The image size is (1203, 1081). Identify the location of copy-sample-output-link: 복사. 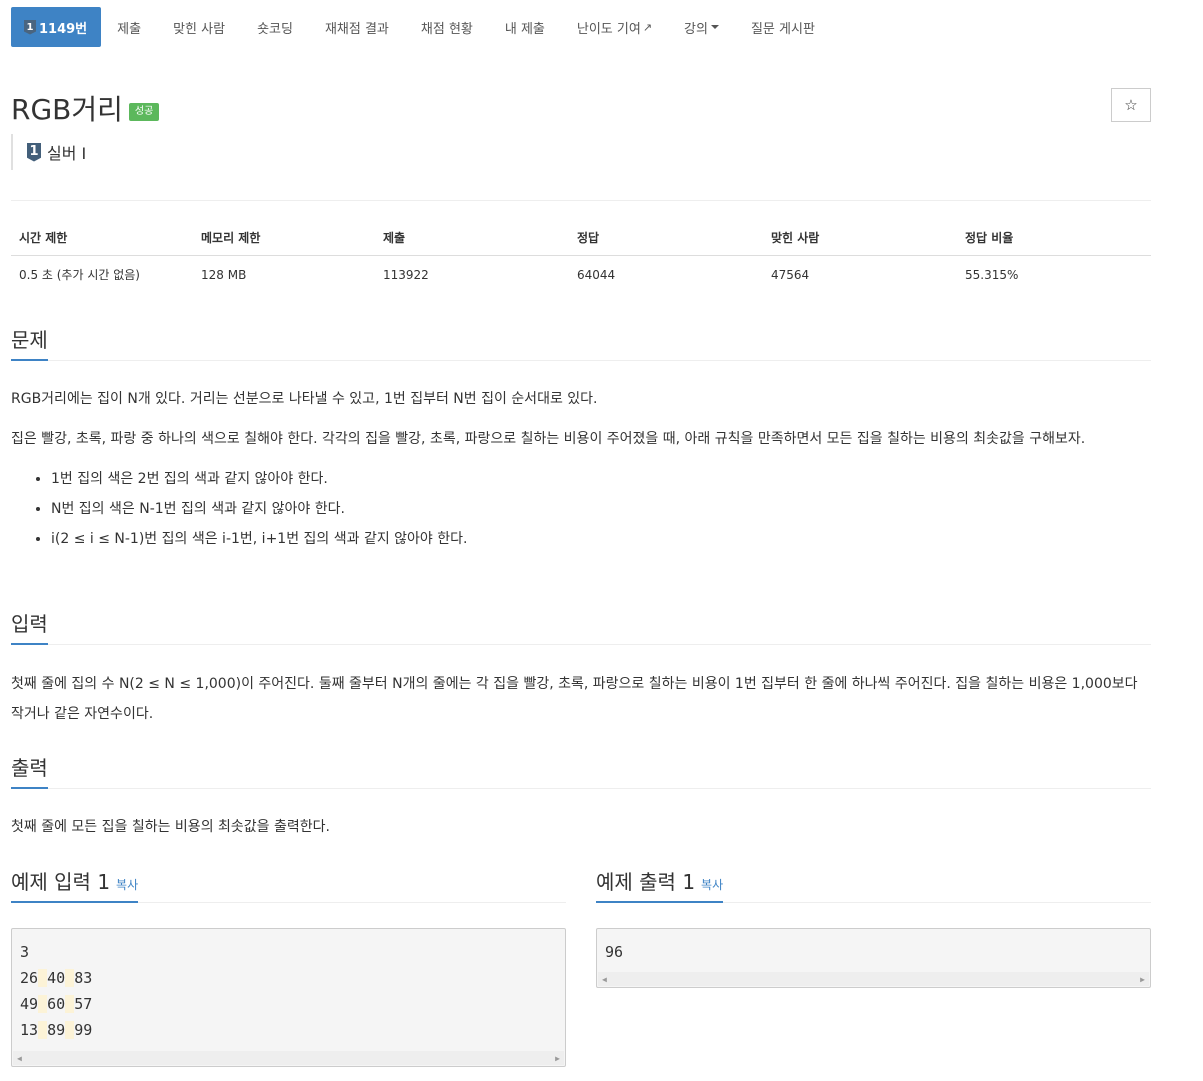
(712, 885).